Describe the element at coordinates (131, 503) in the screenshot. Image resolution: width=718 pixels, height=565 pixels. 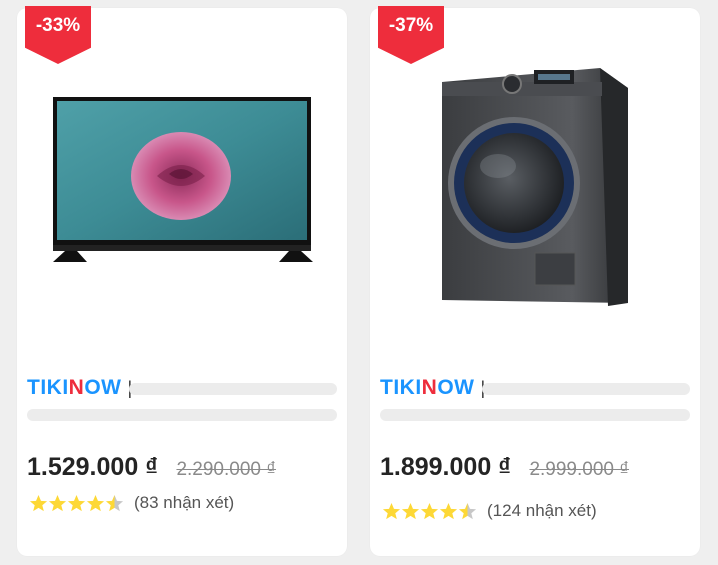
I see `rating: (83 nhận xét)` at that location.